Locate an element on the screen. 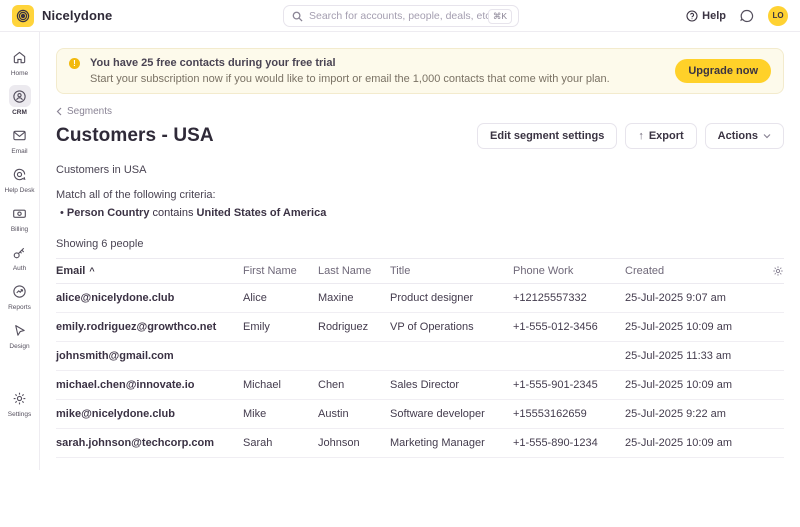 The height and width of the screenshot is (527, 800). cell-first-name: Alice is located at coordinates (255, 298).